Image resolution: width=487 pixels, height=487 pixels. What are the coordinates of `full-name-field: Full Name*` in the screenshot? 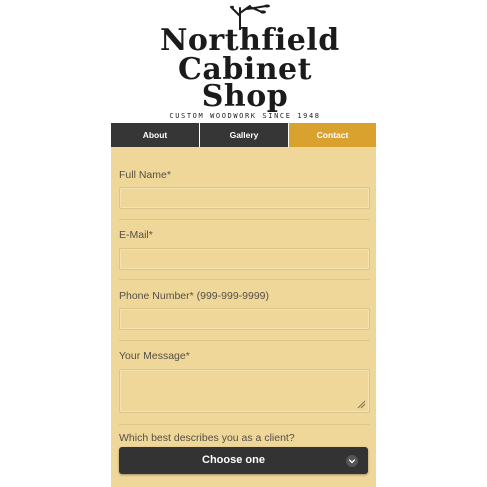 It's located at (244, 189).